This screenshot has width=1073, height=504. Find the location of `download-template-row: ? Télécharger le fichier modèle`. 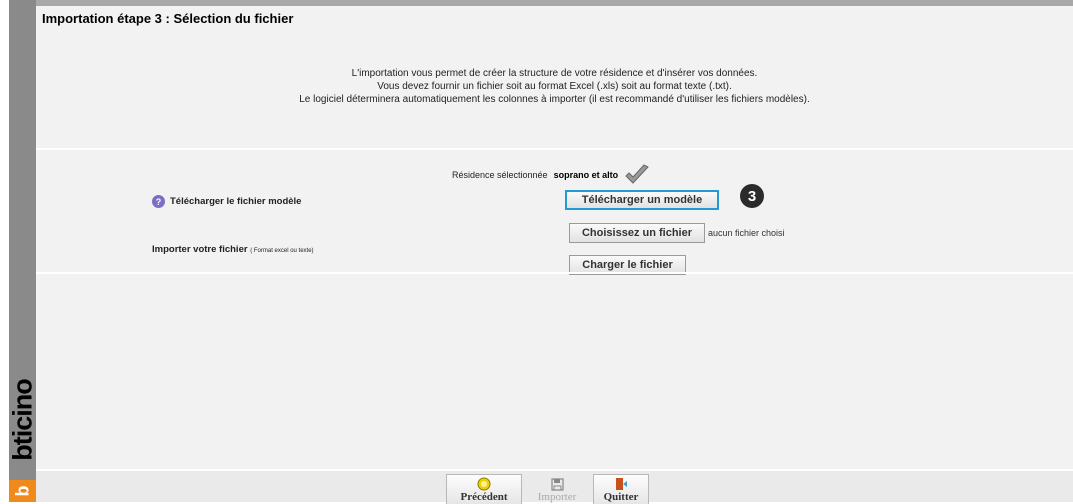

download-template-row: ? Télécharger le fichier modèle is located at coordinates (226, 201).